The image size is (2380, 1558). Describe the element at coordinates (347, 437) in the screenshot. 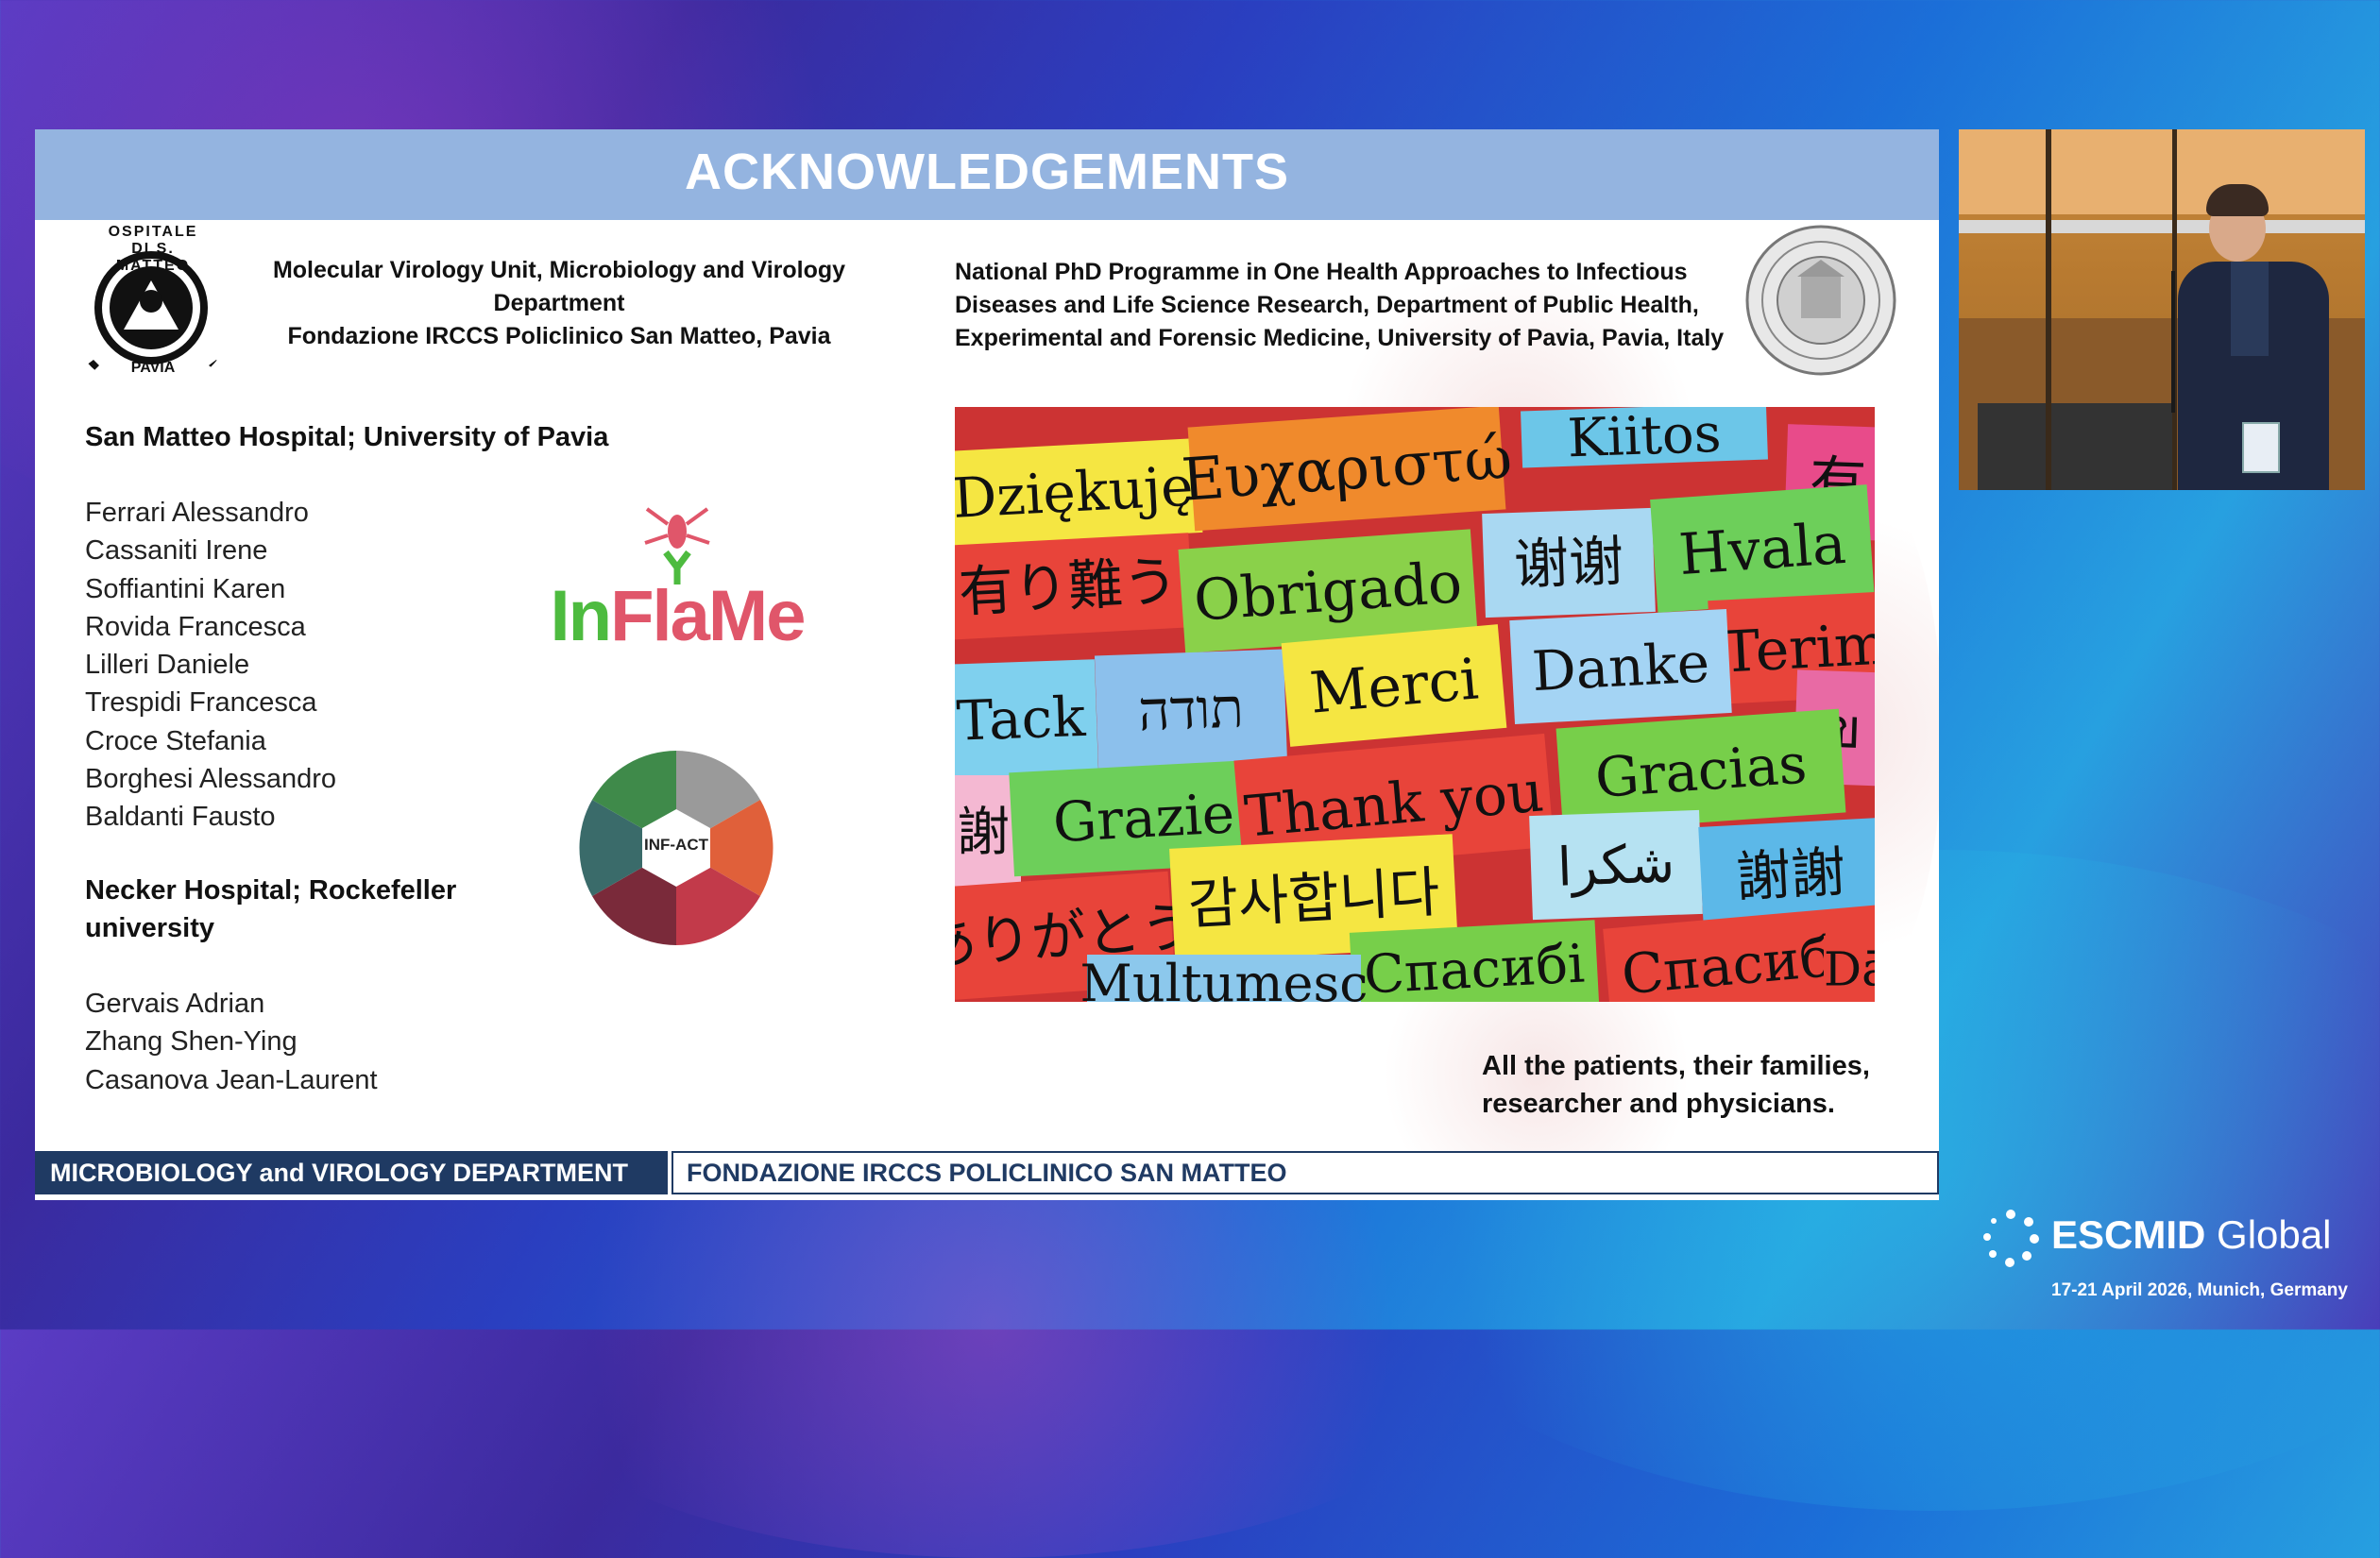

I see `group1-heading: San Matteo Hospital; University of Pavia` at that location.